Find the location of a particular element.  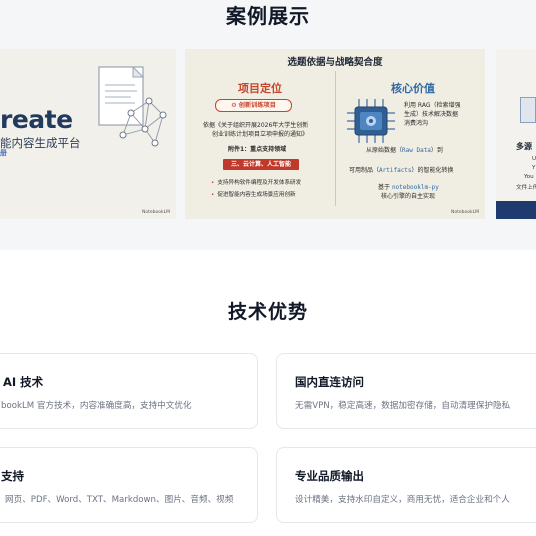

slide-left-heading: reate is located at coordinates (36, 119).